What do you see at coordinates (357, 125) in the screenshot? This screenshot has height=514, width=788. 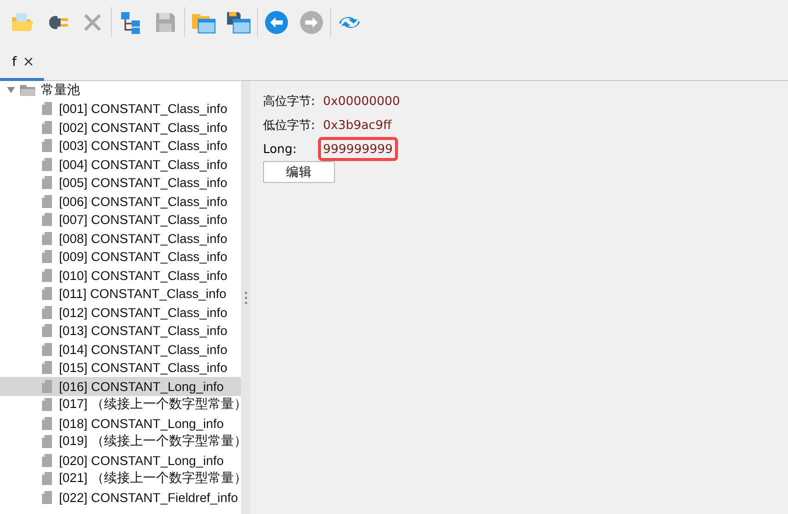 I see `field-value: 0x3b9ac9ff` at bounding box center [357, 125].